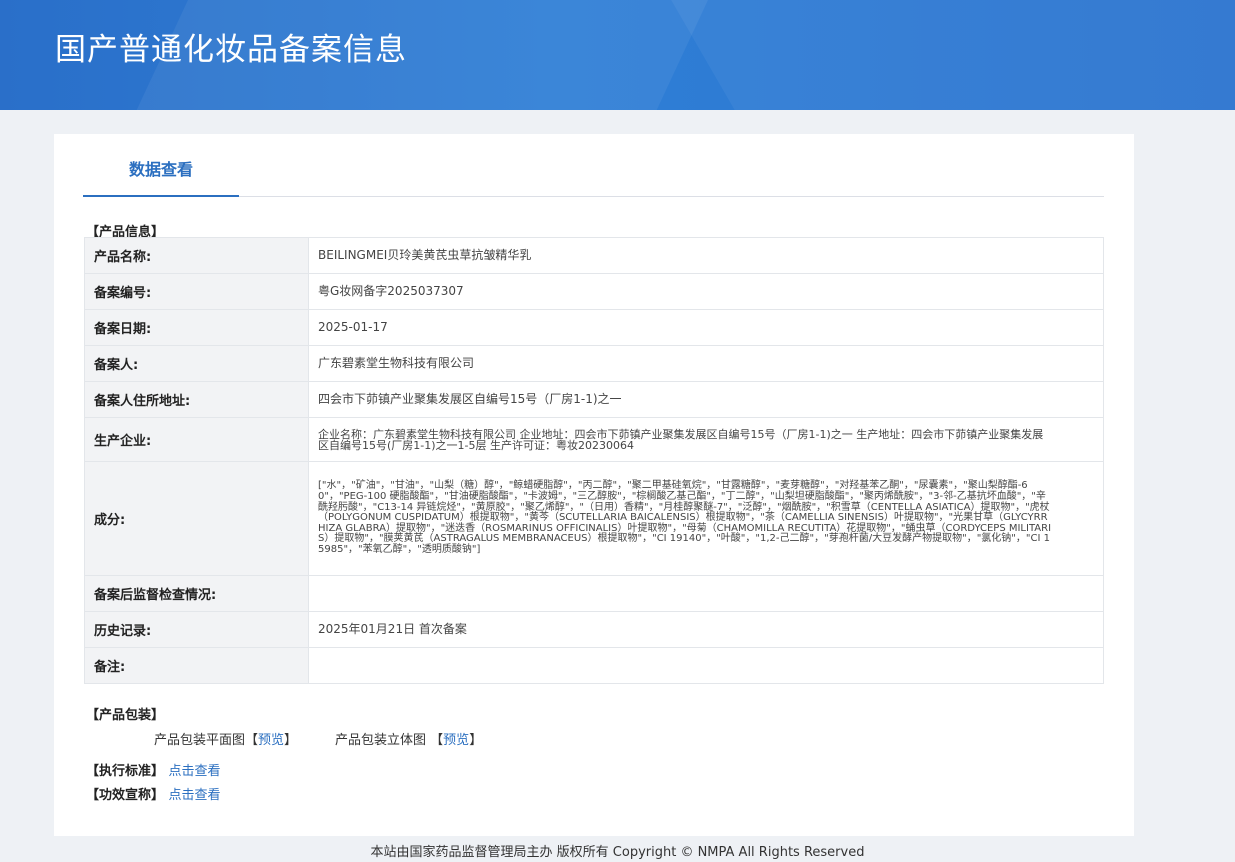 The width and height of the screenshot is (1235, 862). I want to click on row-key: 备注:, so click(196, 665).